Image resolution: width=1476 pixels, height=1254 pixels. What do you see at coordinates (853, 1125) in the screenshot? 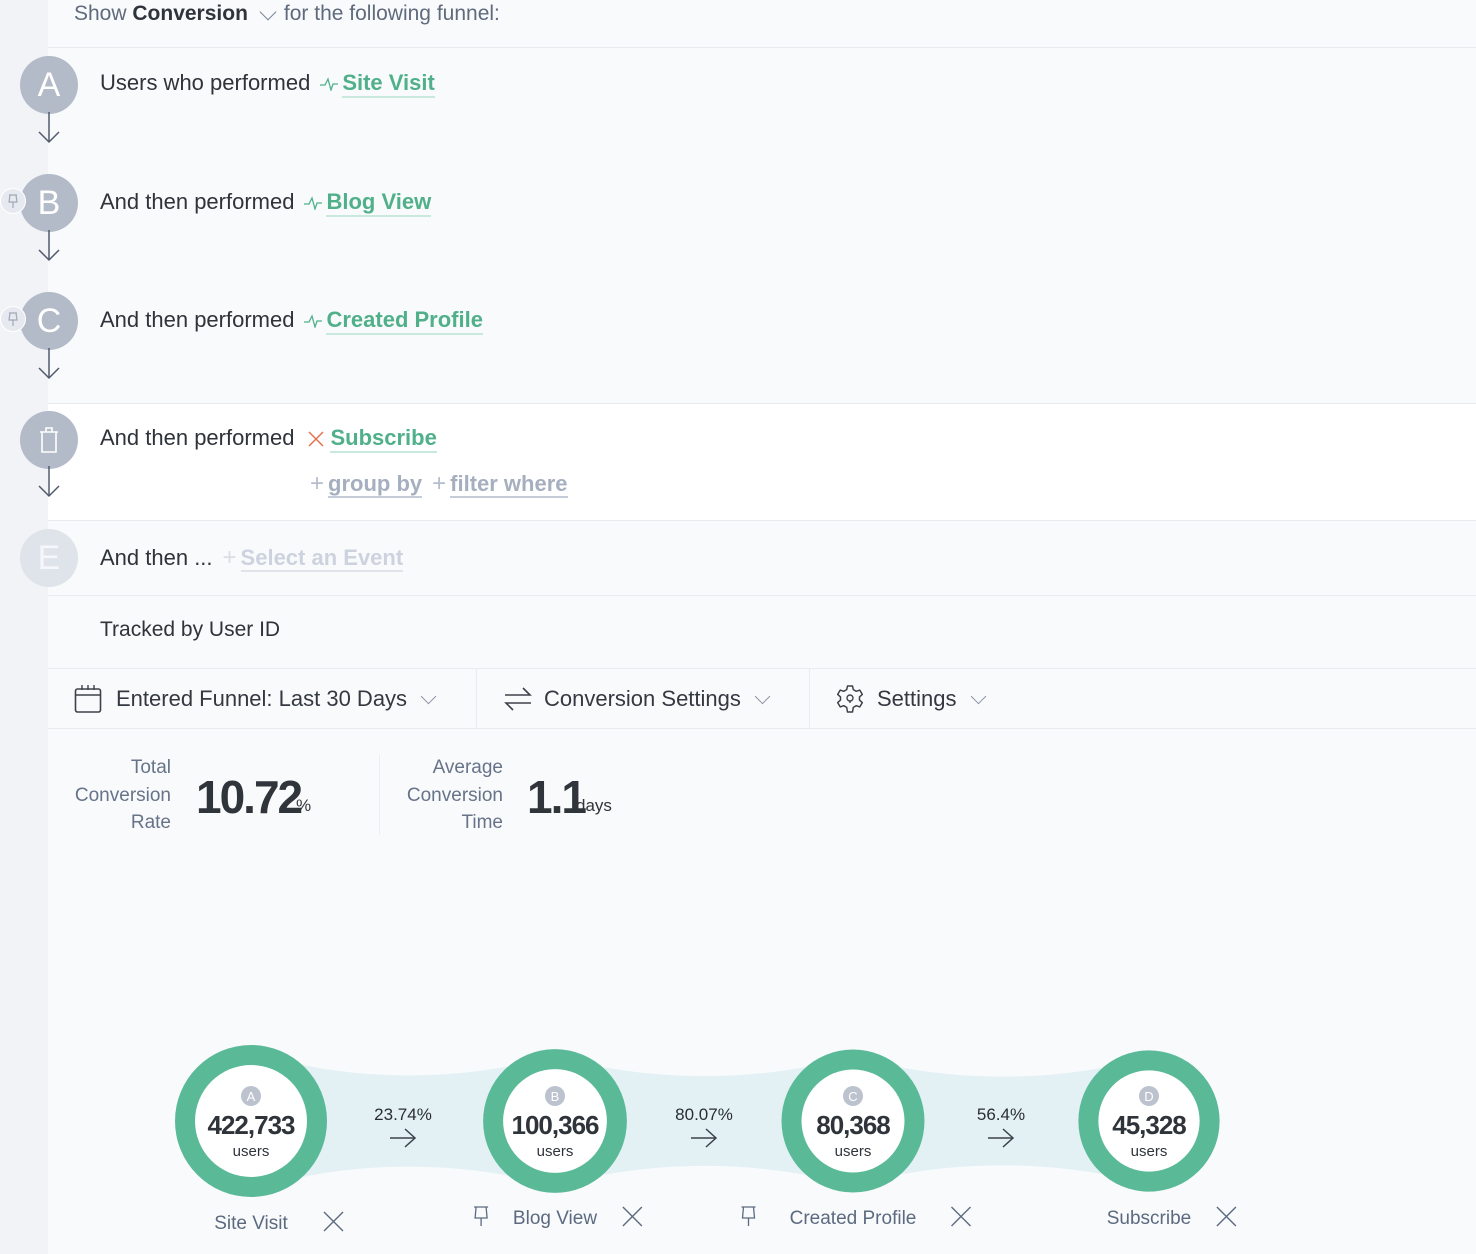
I see `funnel-node-users: 80,368` at bounding box center [853, 1125].